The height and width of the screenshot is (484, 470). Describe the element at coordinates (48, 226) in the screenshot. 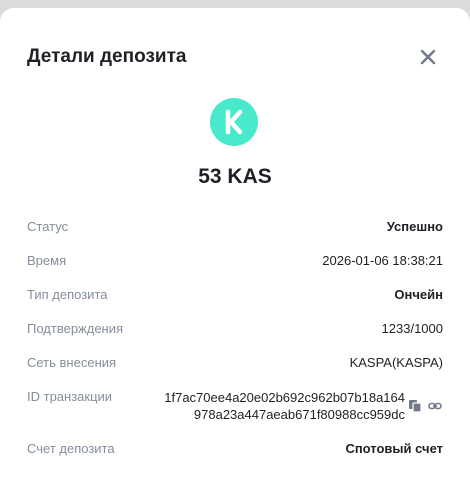

I see `status-label: Статус` at that location.